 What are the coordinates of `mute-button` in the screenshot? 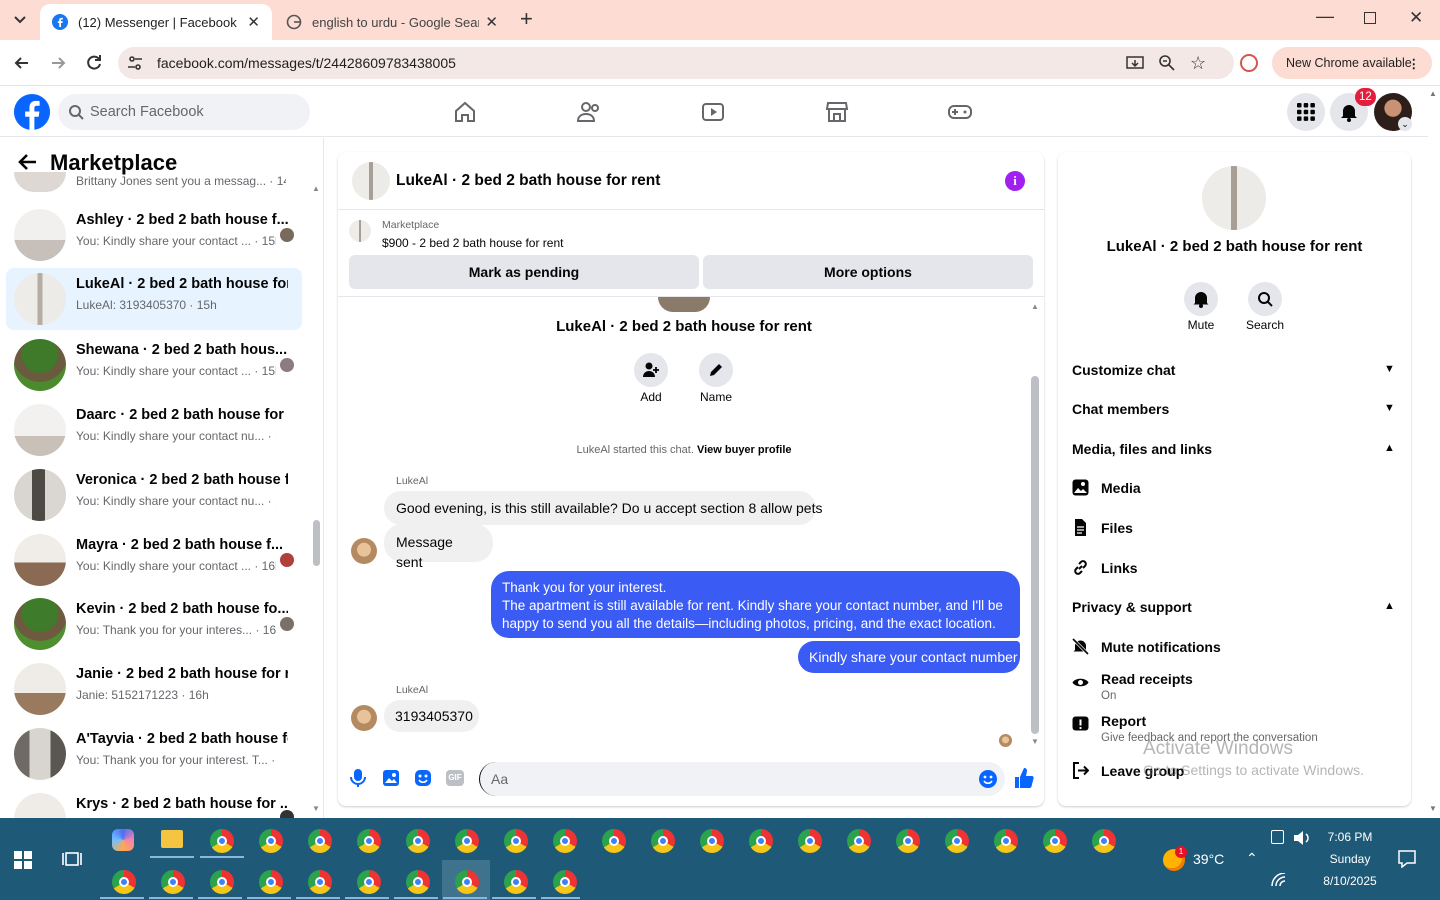 It's located at (1201, 299).